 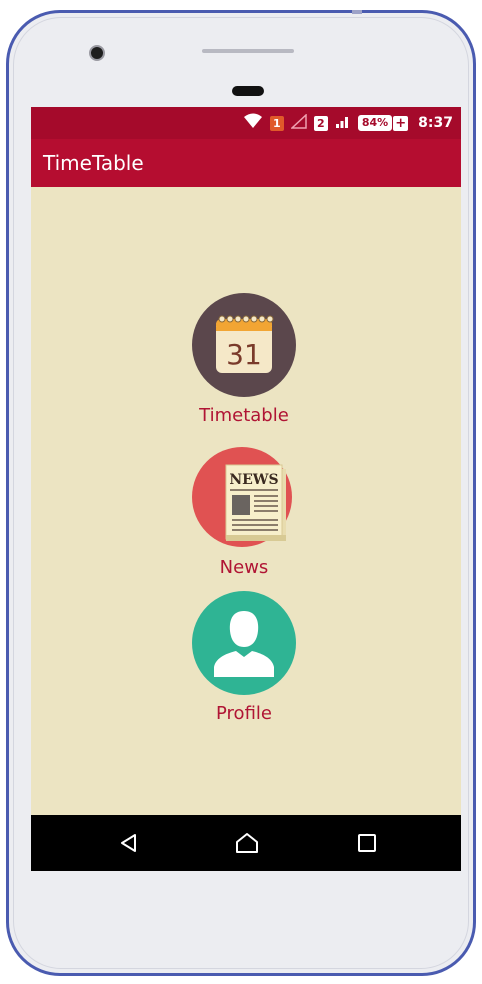 What do you see at coordinates (401, 123) in the screenshot?
I see `charging-icon: +` at bounding box center [401, 123].